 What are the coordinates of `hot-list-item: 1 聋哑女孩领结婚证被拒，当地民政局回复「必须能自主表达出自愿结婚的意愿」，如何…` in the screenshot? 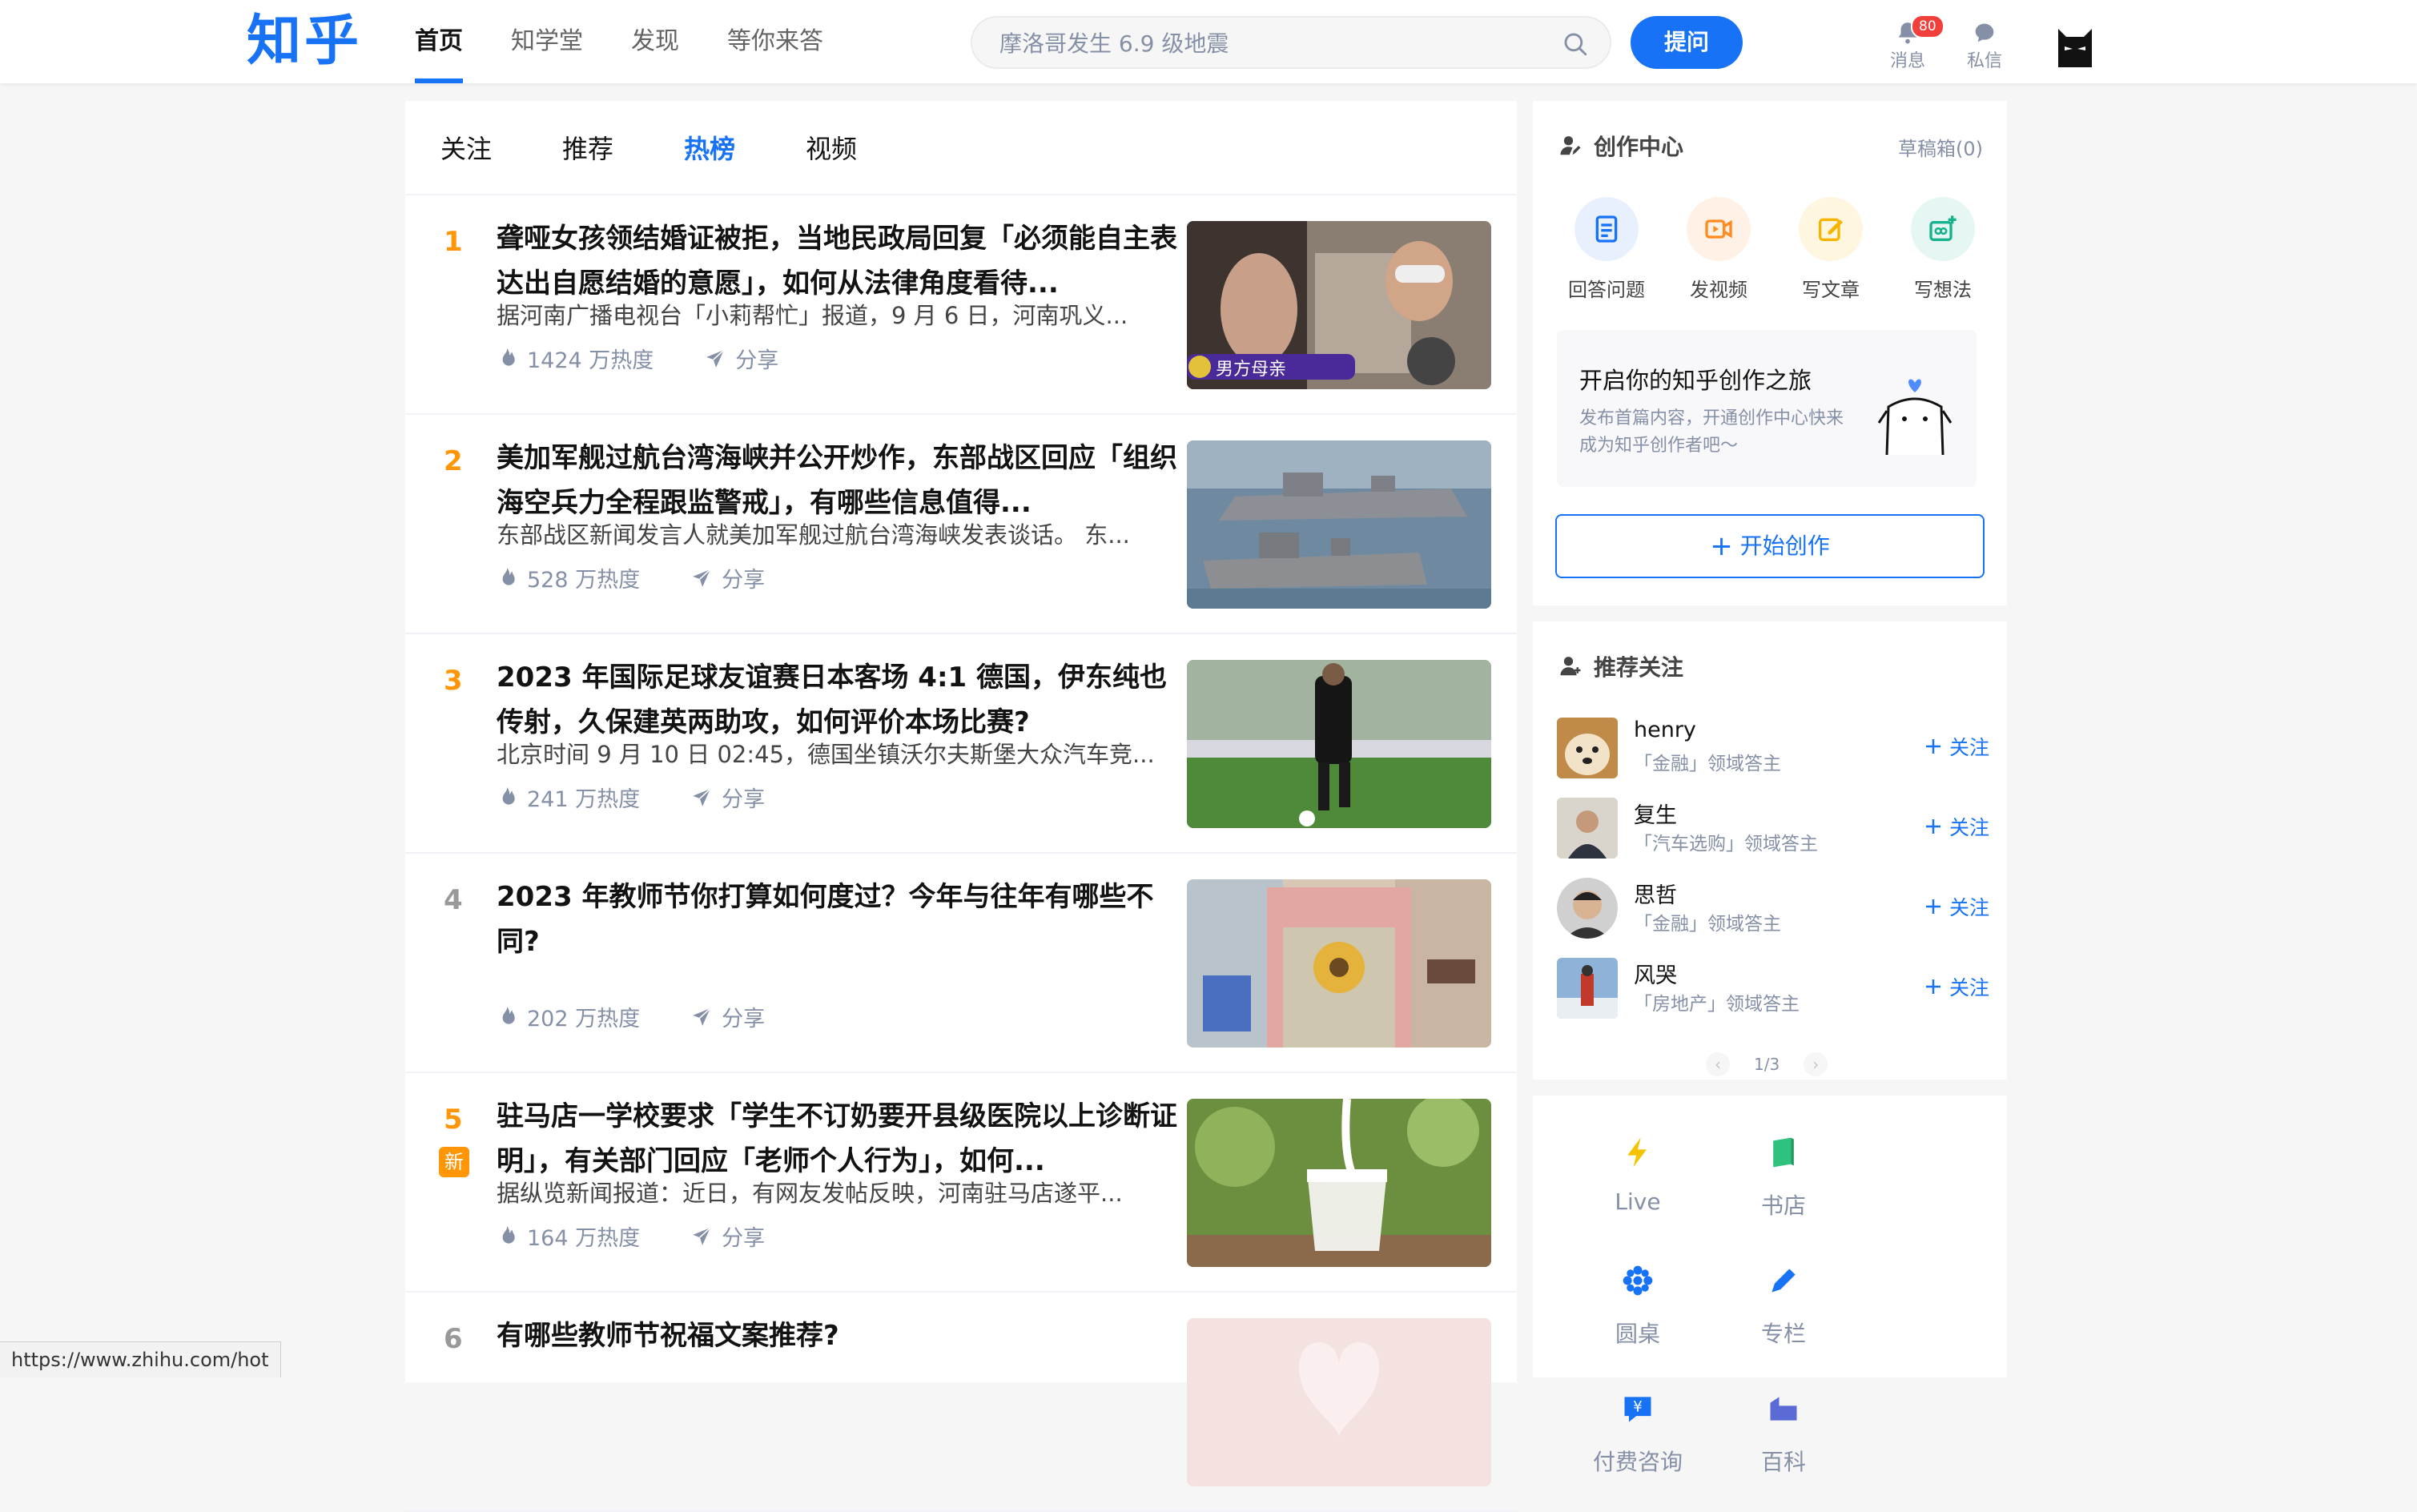 It's located at (961, 305).